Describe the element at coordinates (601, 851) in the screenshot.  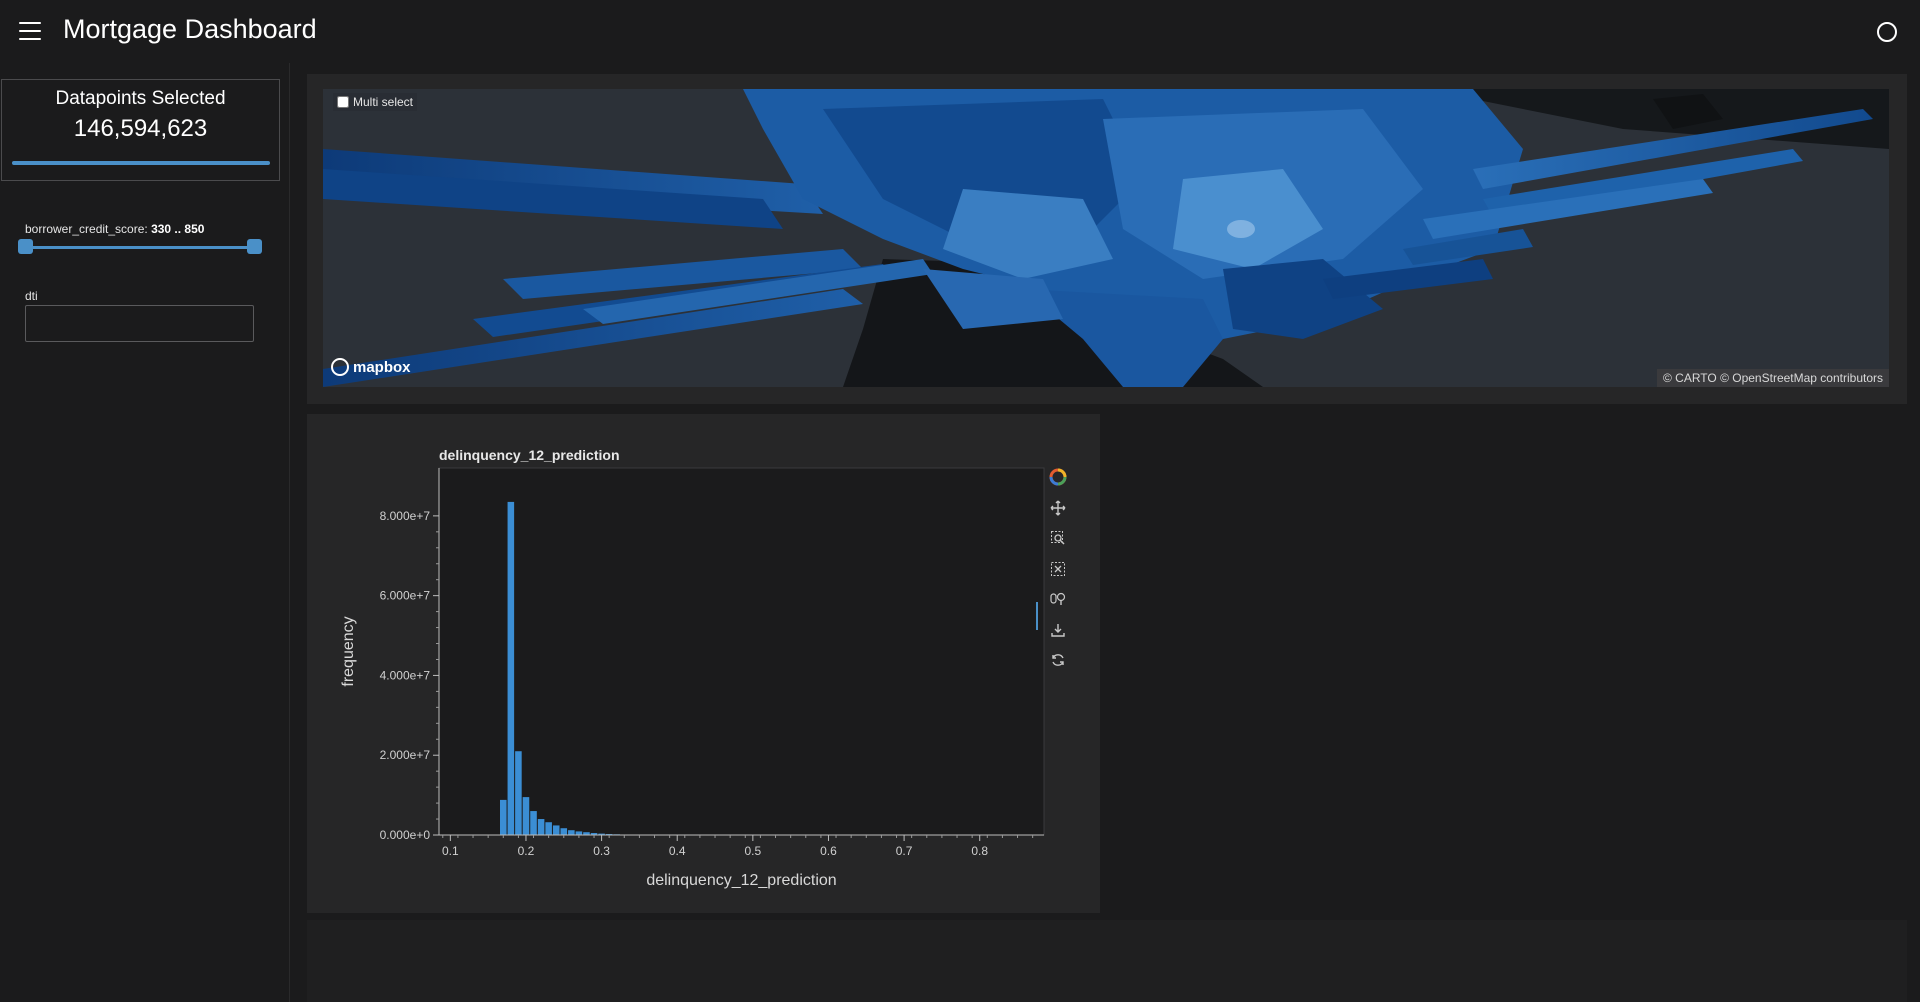
I see `x-tick-label: 0.3` at that location.